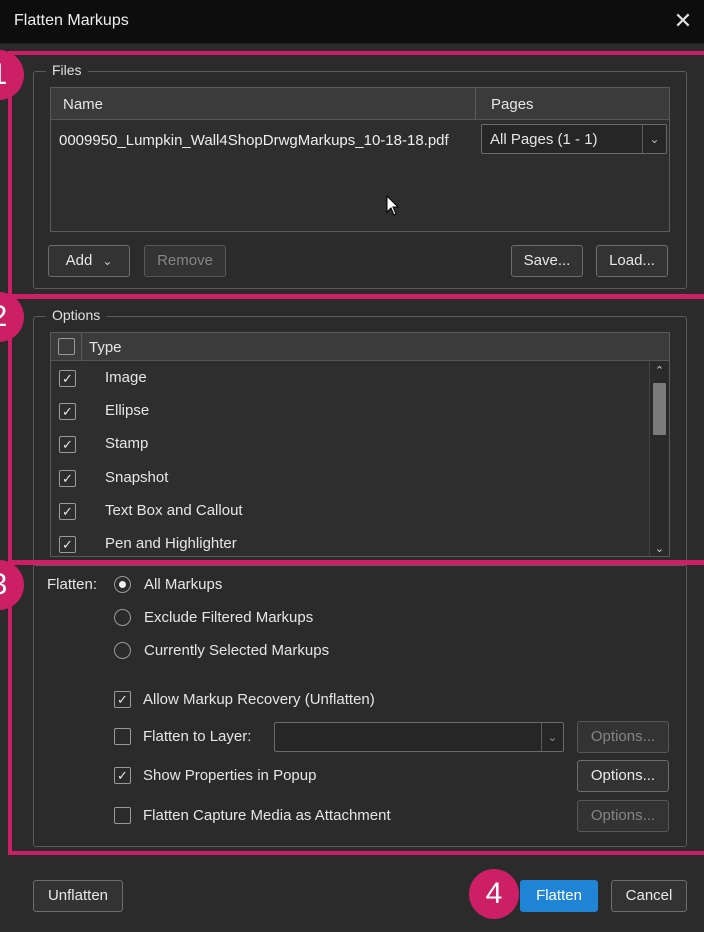 The width and height of the screenshot is (704, 932). What do you see at coordinates (559, 896) in the screenshot?
I see `flatten-button: Flatten` at bounding box center [559, 896].